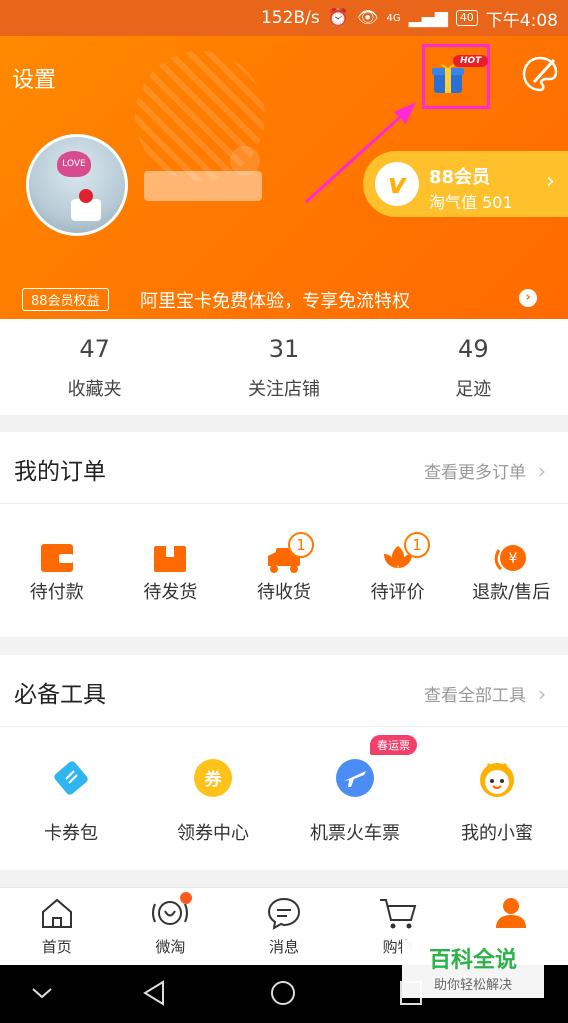 This screenshot has height=1023, width=568. What do you see at coordinates (213, 780) in the screenshot?
I see `coupon-icon-text: 券` at bounding box center [213, 780].